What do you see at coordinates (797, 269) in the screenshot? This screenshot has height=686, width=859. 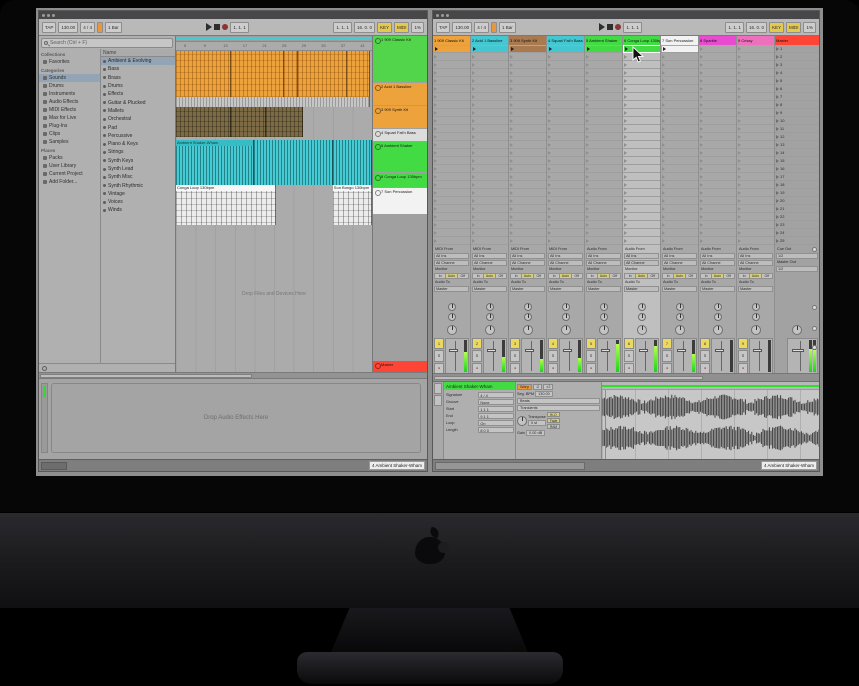 I see `master-out-chooser: 1/2` at bounding box center [797, 269].